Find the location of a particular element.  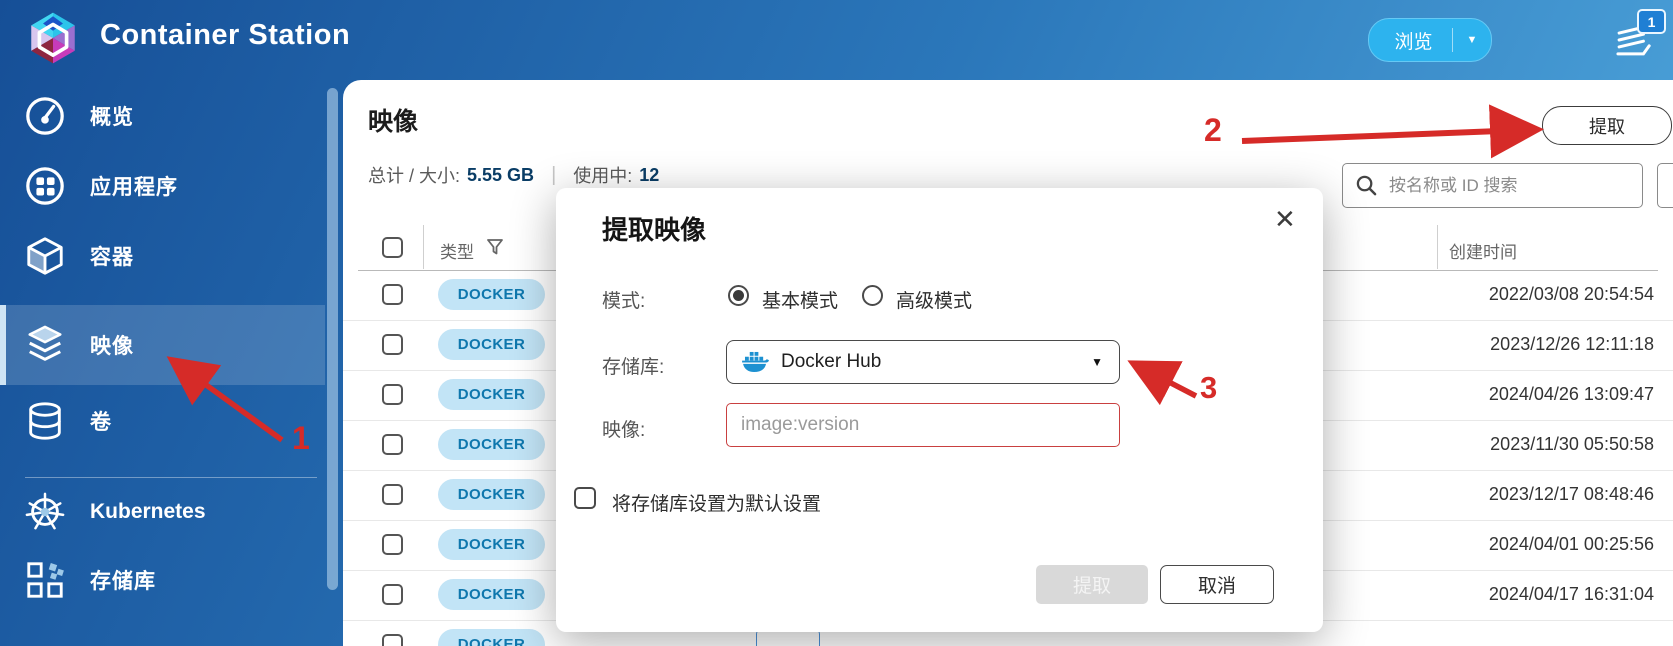

in-use-label: 使用中: is located at coordinates (603, 176).